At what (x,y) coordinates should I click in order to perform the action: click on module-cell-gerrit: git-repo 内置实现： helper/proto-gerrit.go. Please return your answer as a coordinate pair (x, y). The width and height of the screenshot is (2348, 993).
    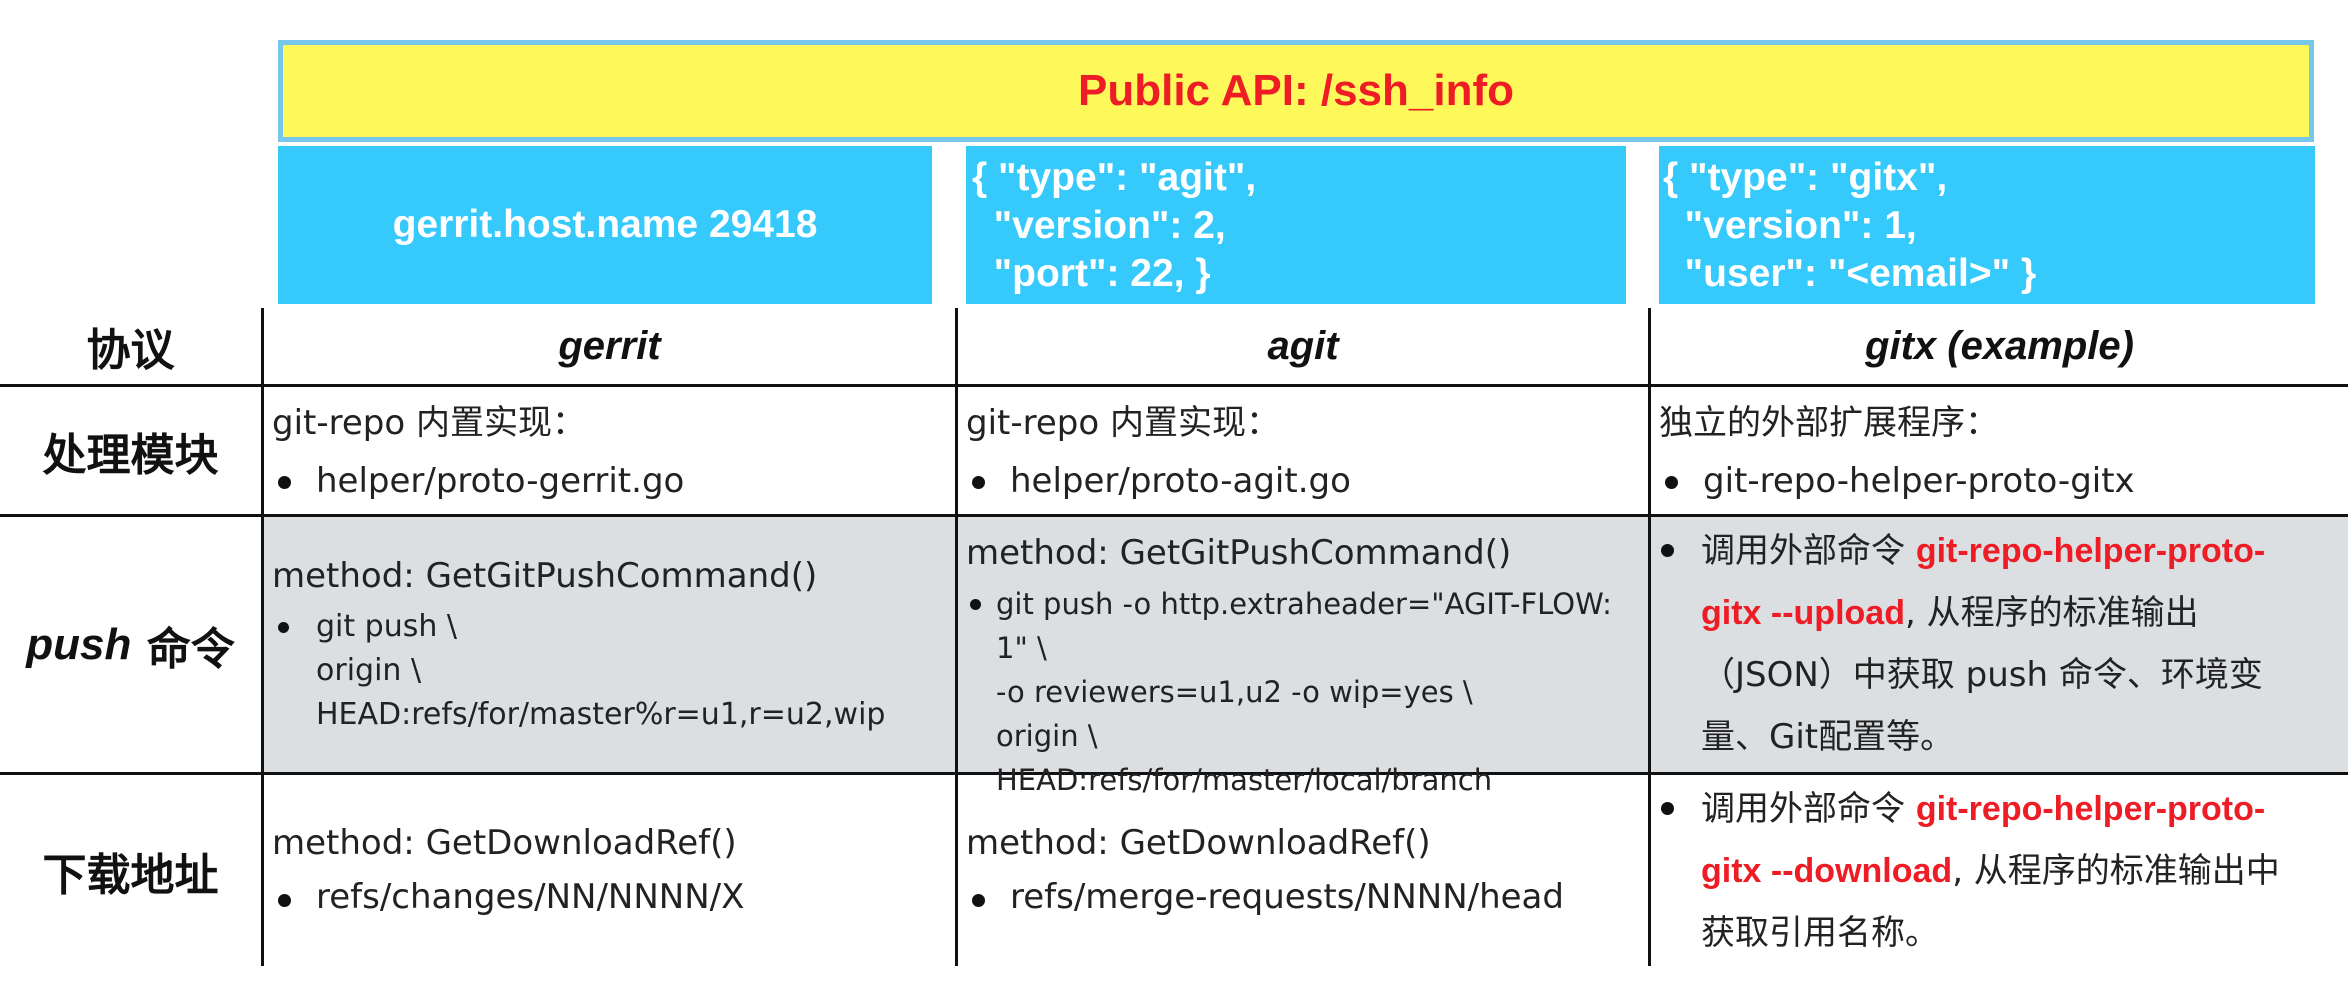
    Looking at the image, I should click on (609, 452).